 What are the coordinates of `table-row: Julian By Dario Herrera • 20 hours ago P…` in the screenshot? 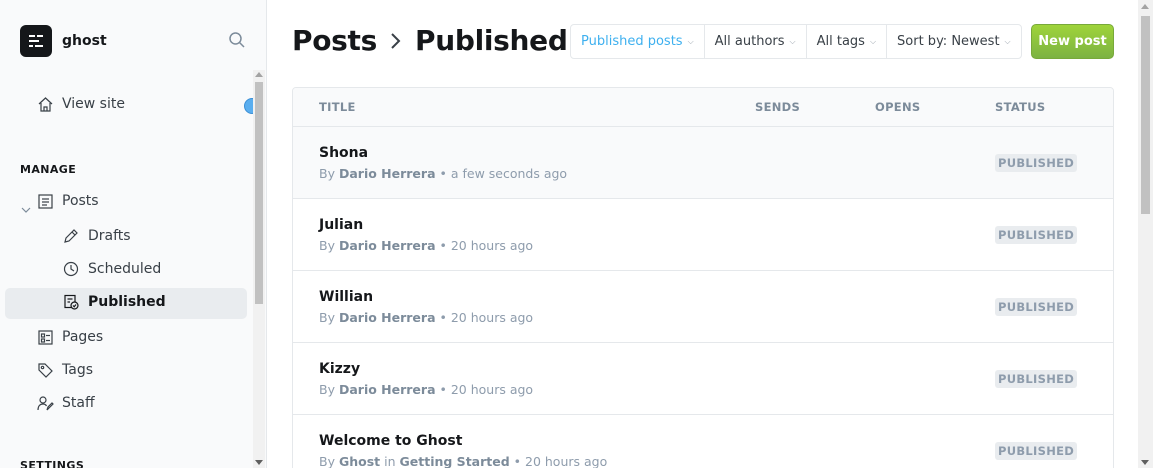 It's located at (703, 235).